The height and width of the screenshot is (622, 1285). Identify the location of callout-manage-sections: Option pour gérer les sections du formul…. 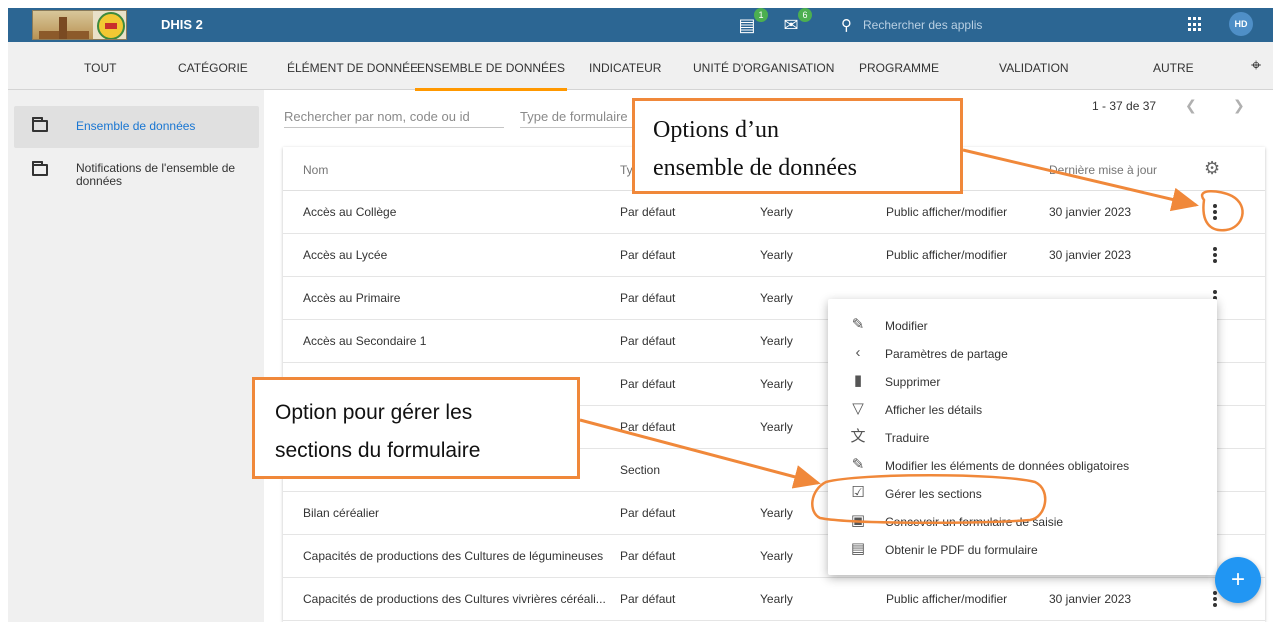
(416, 428).